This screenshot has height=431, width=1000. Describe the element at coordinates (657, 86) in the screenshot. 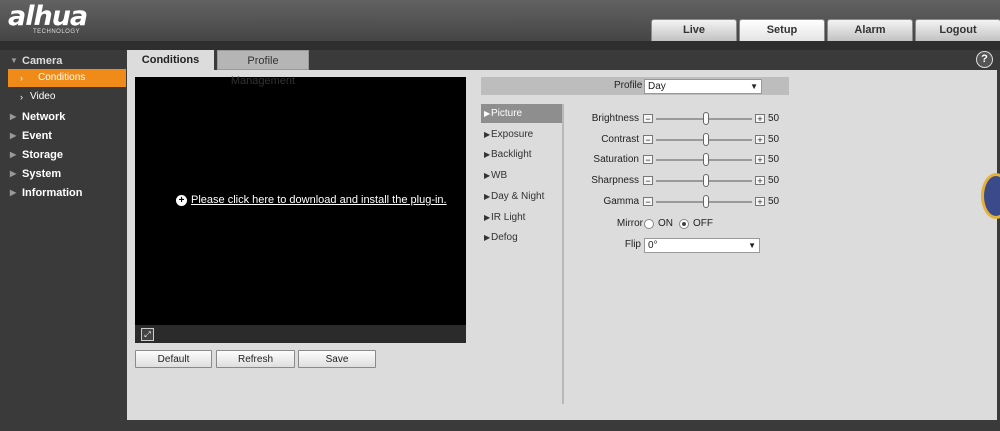

I see `profile-select-value: Day` at that location.